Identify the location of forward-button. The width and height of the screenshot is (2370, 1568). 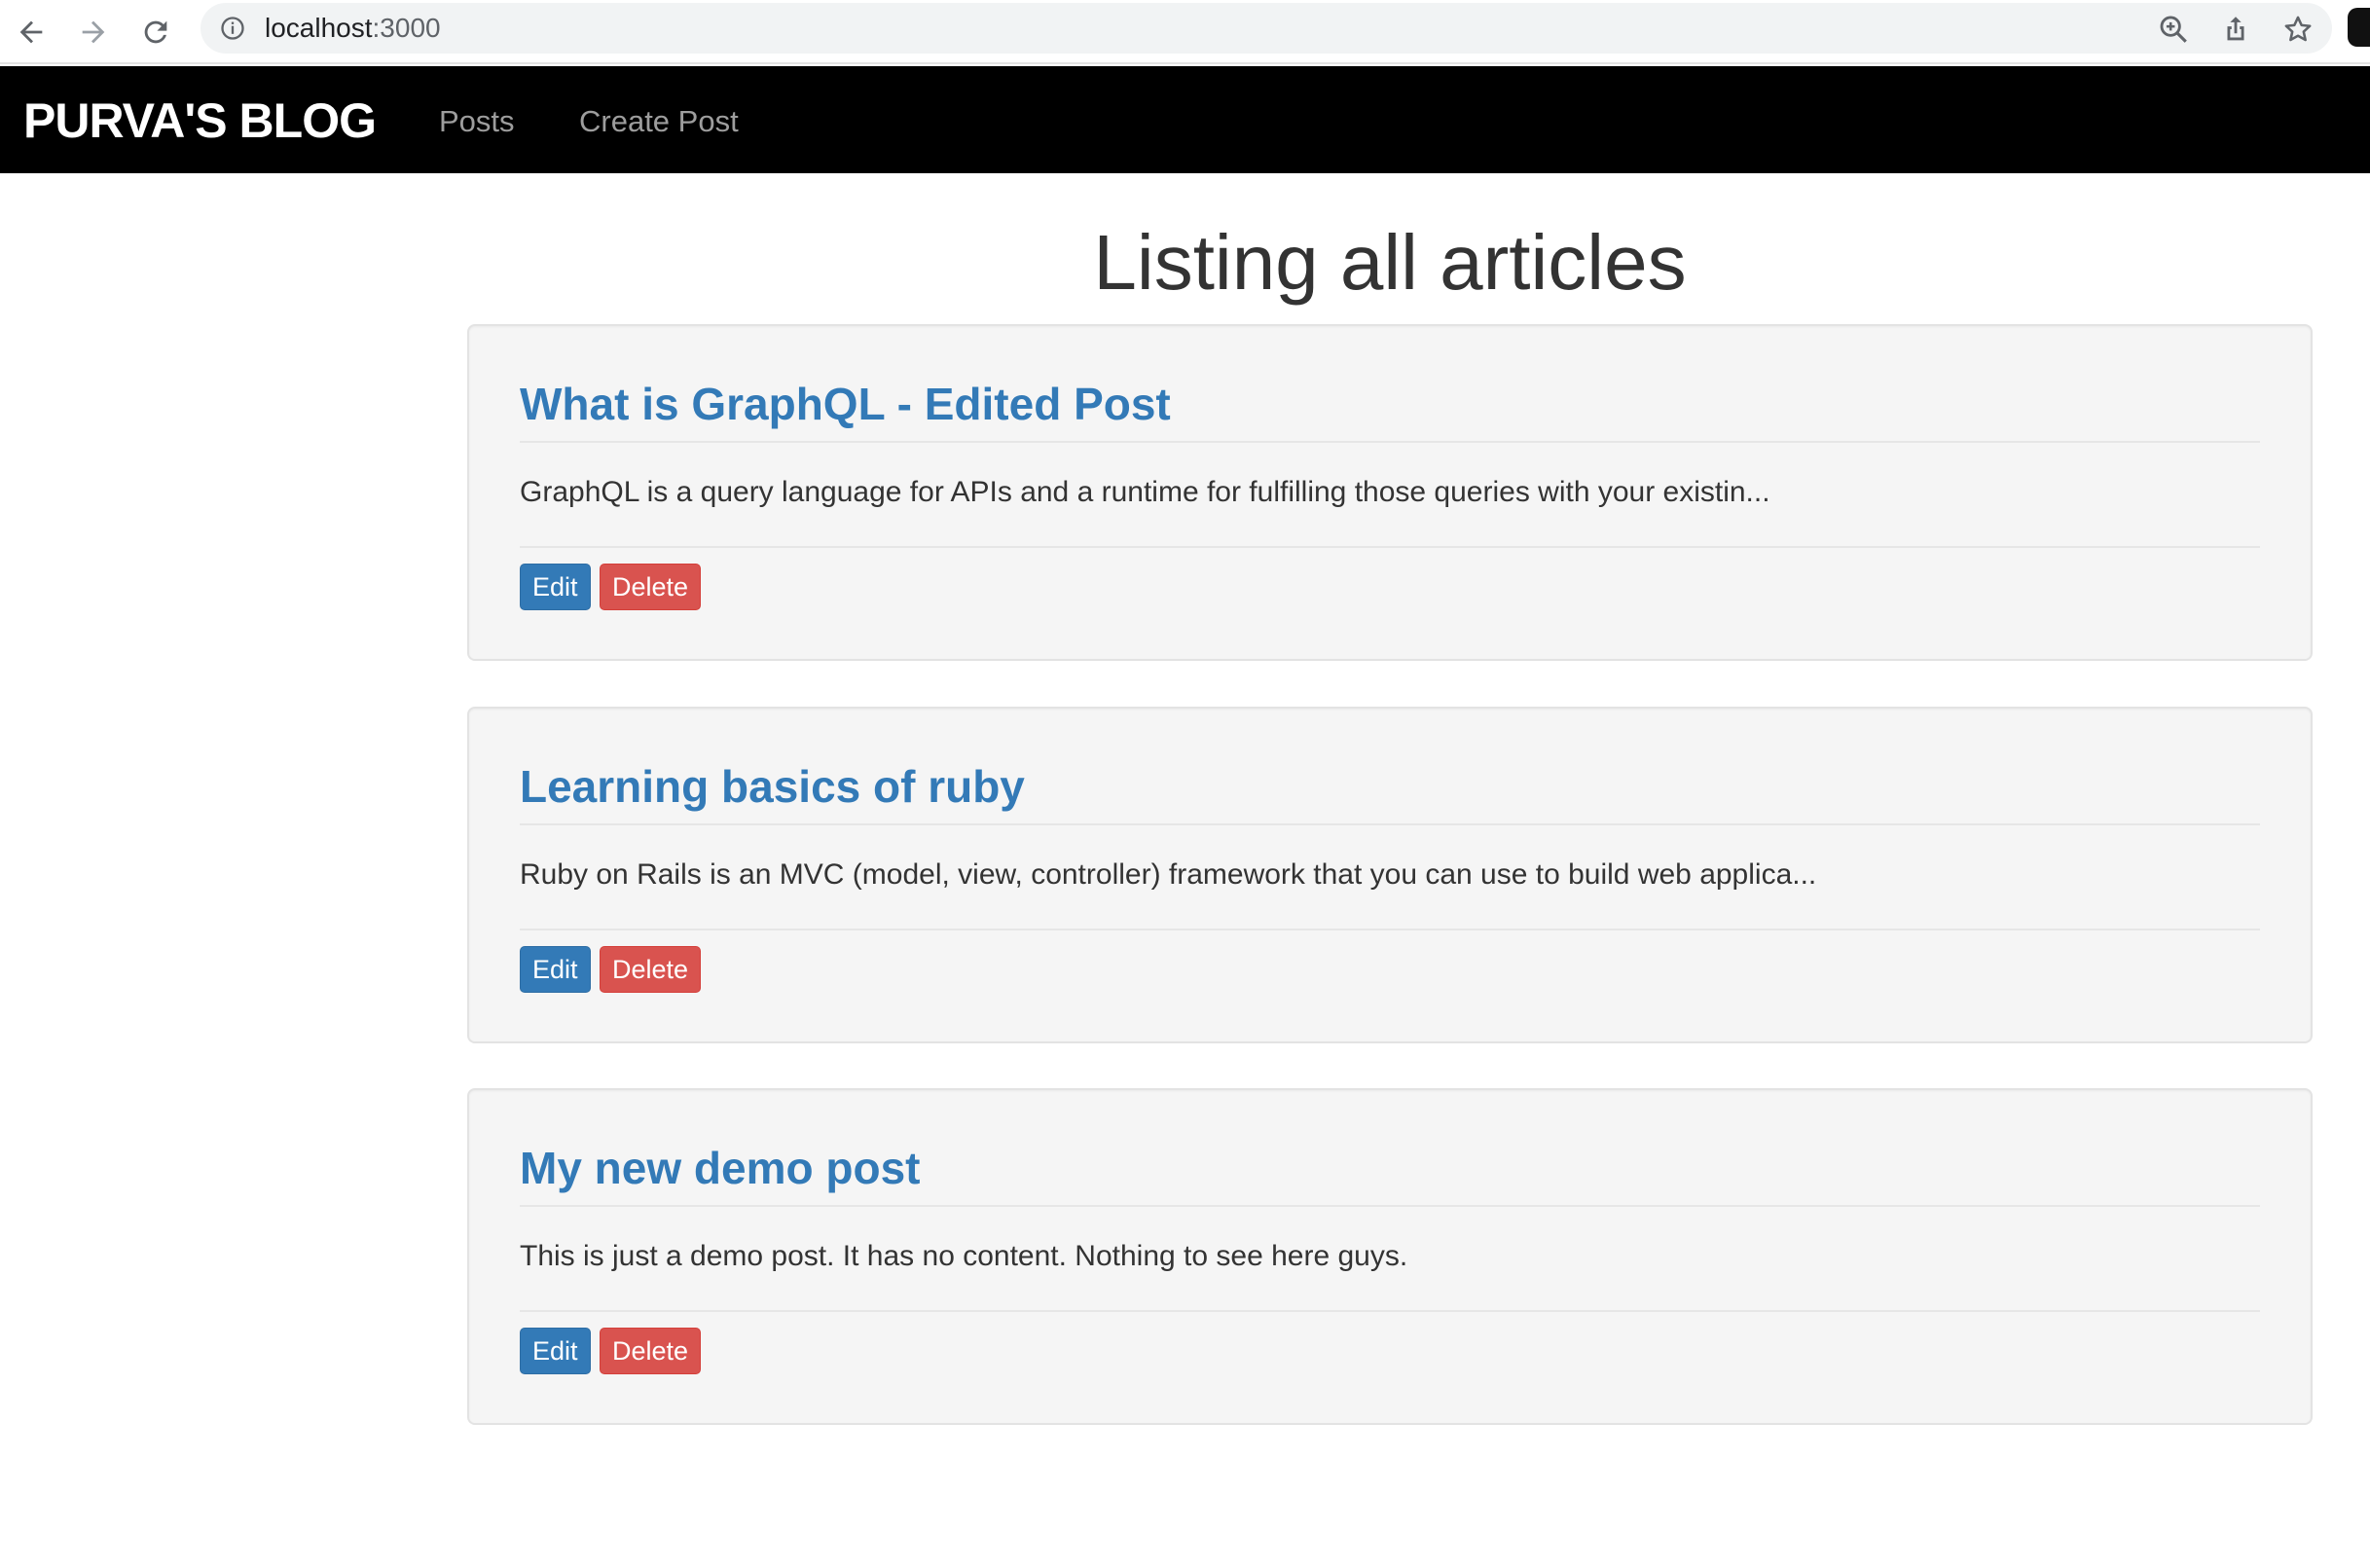
(93, 32).